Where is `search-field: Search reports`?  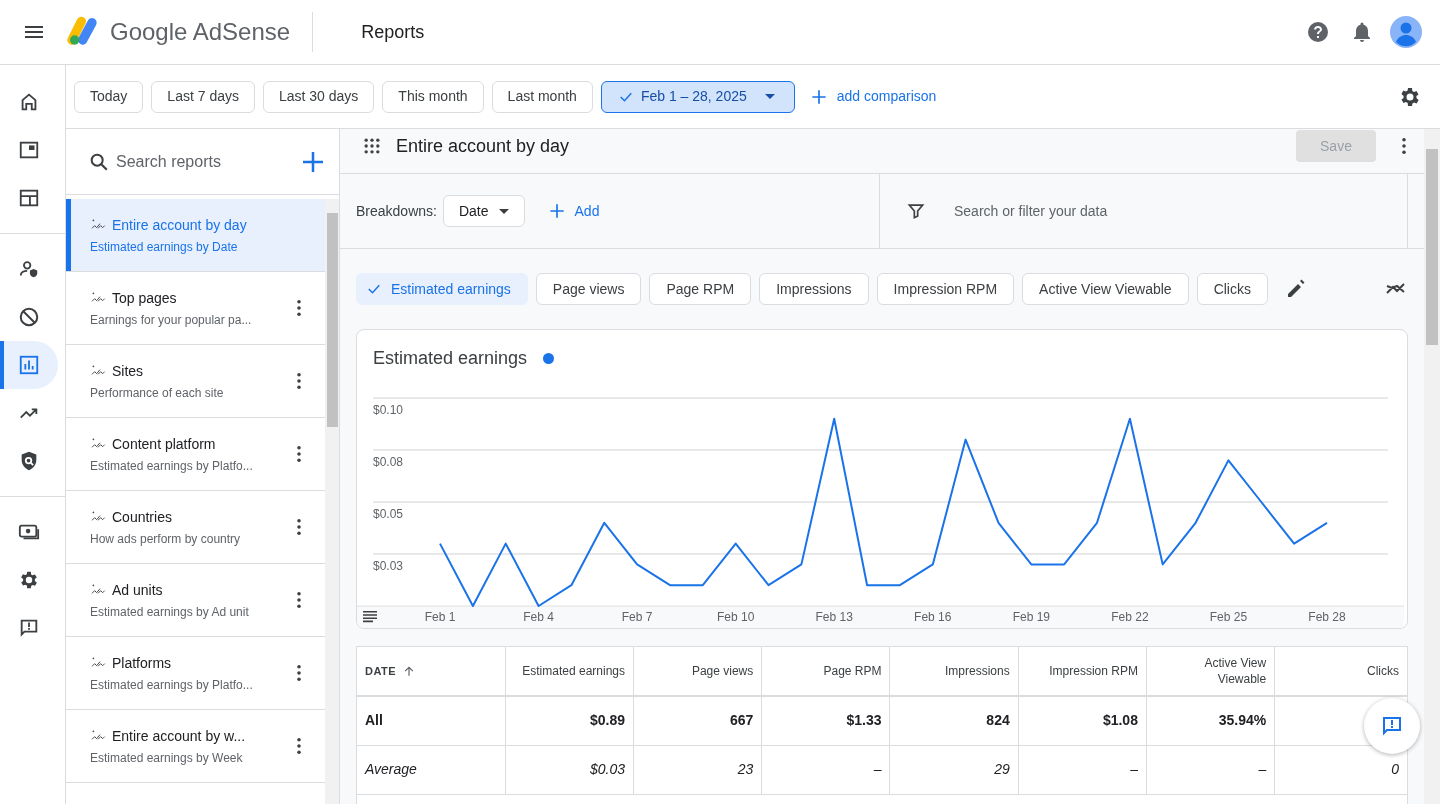
search-field: Search reports is located at coordinates (205, 161).